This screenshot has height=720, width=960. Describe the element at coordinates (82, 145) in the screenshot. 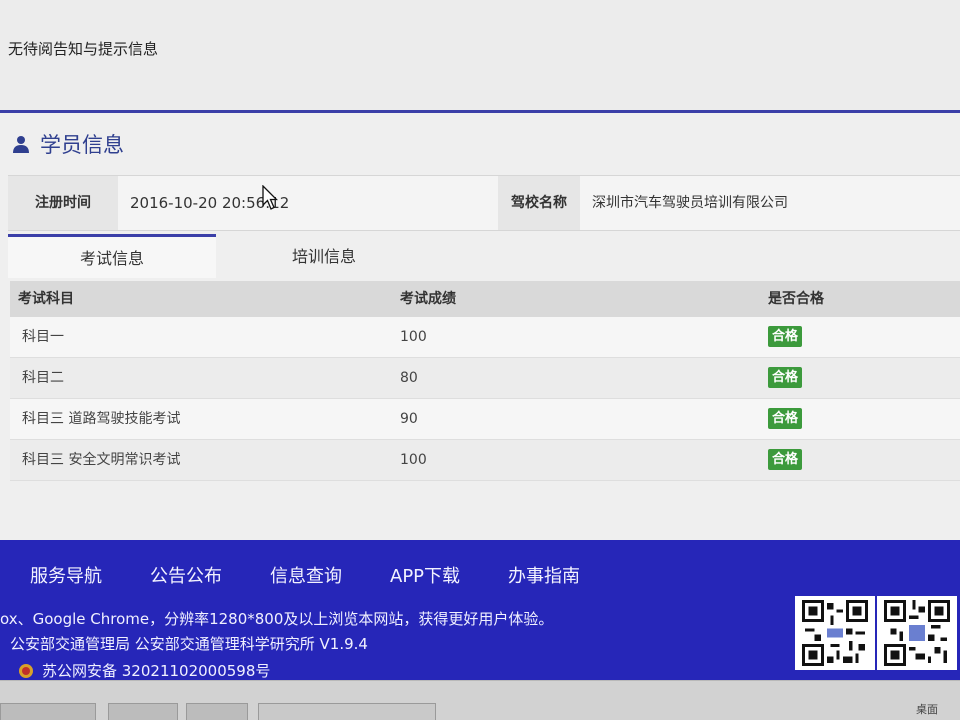

I see `panel-title-text: 学员信息` at that location.